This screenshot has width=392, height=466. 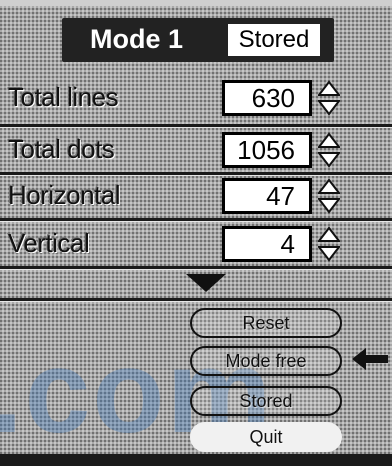 I want to click on mode-free-button: Mode free, so click(x=266, y=361).